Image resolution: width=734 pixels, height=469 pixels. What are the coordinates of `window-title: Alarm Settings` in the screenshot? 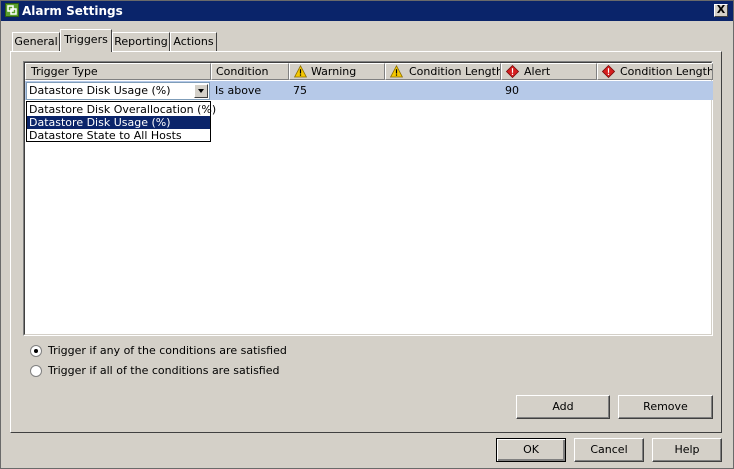 It's located at (72, 11).